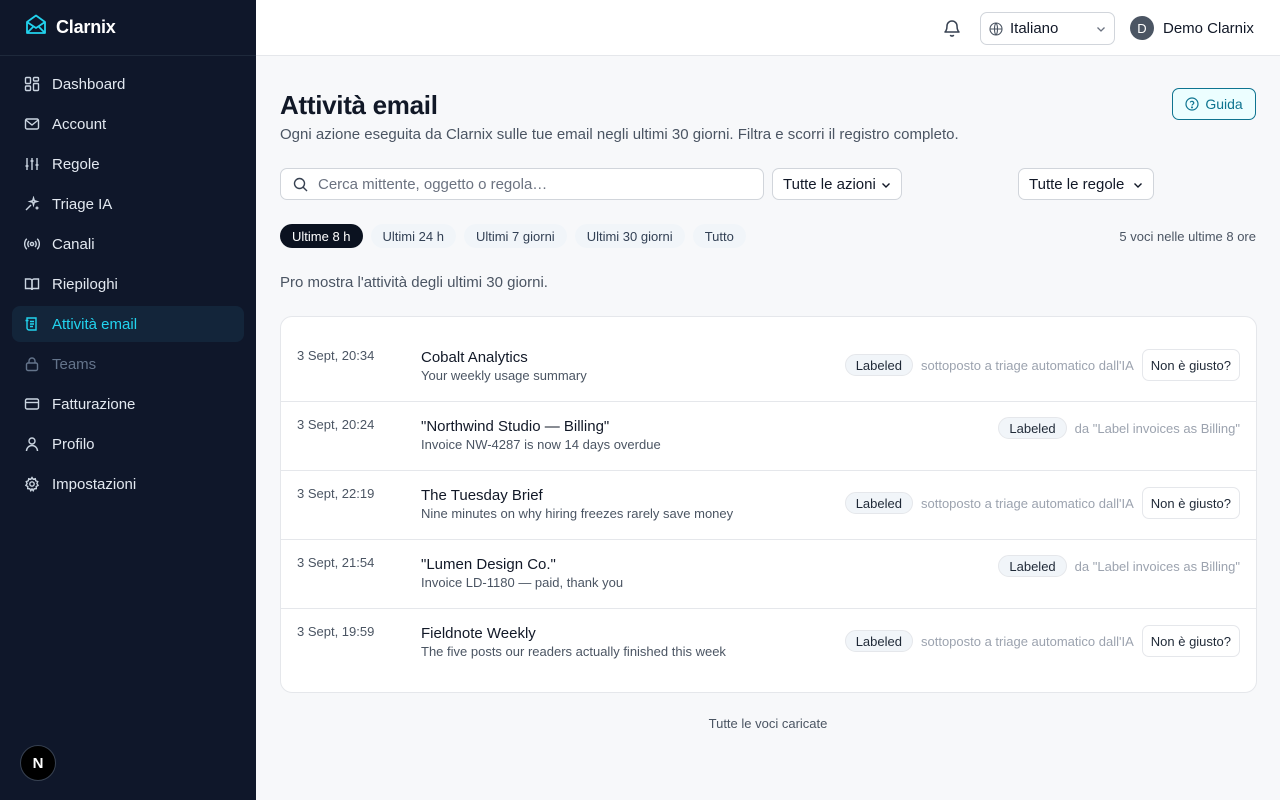 This screenshot has height=800, width=1280. I want to click on sidebar-item-profilo: Profilo, so click(128, 444).